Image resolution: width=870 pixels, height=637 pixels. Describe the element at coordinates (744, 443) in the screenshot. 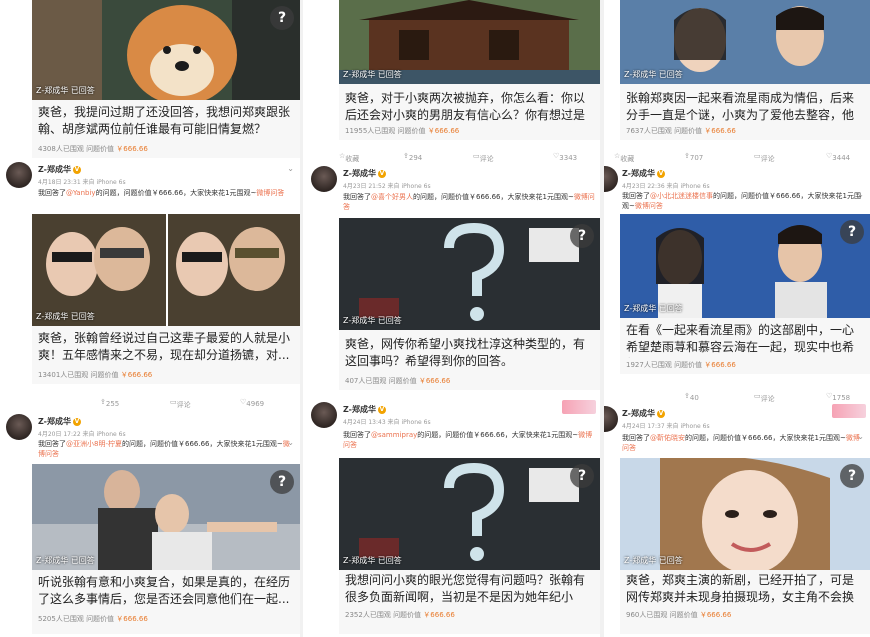

I see `post-body: 我回答了@靳佑晓安的问题，问题价值￥666.66，大家快来花1元围观~微博问答` at that location.